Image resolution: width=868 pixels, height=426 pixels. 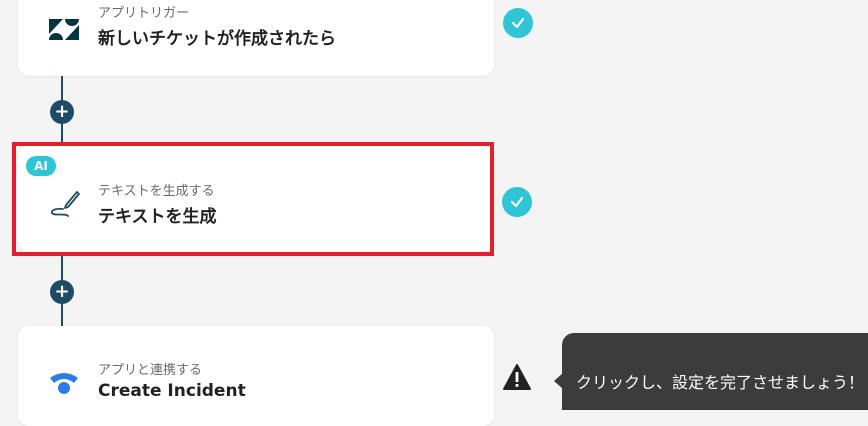 I want to click on statuspage-logo-icon, so click(x=64, y=383).